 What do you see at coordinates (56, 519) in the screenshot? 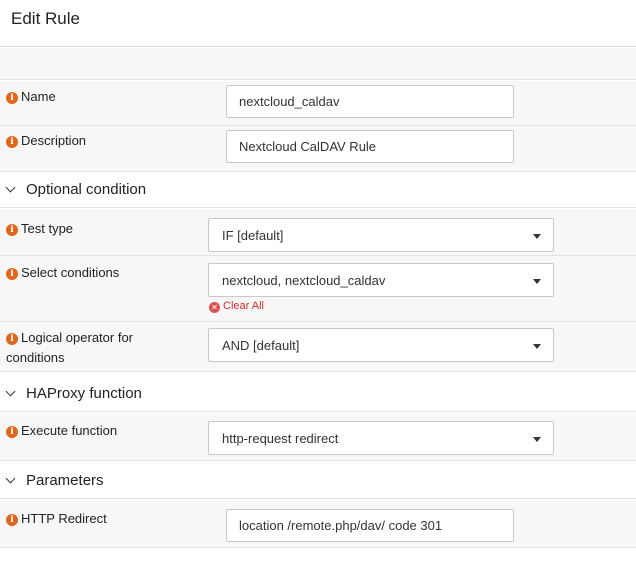
I see `http-redirect-label: i HTTP Redirect` at bounding box center [56, 519].